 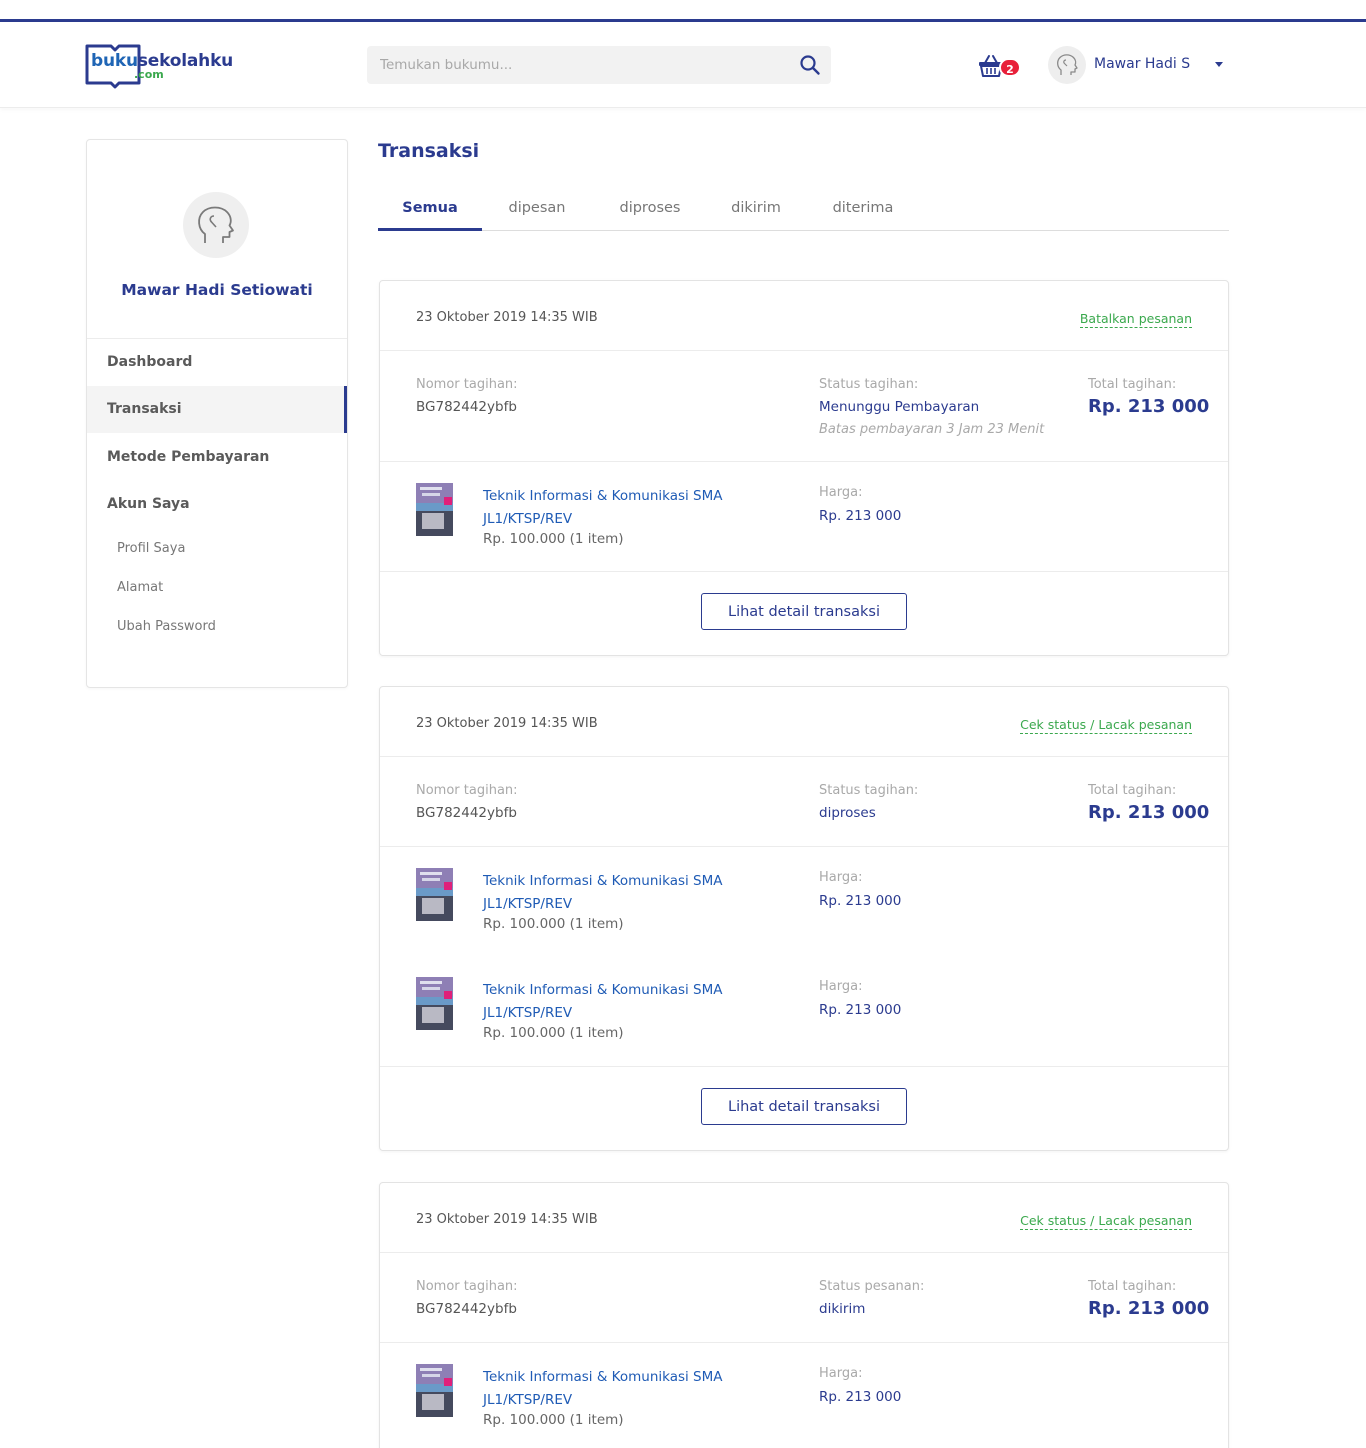 What do you see at coordinates (1142, 64) in the screenshot?
I see `user-name: Mawar Hadi S` at bounding box center [1142, 64].